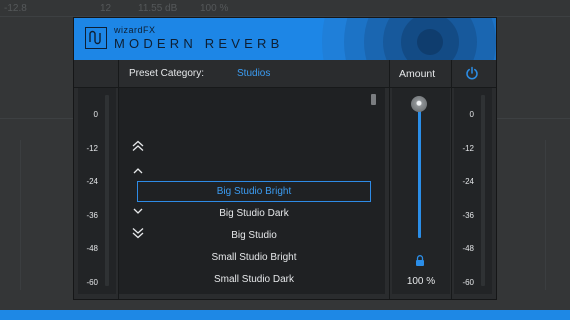  What do you see at coordinates (285, 39) in the screenshot?
I see `plugin-header: wizardFX MODERN REVERB` at bounding box center [285, 39].